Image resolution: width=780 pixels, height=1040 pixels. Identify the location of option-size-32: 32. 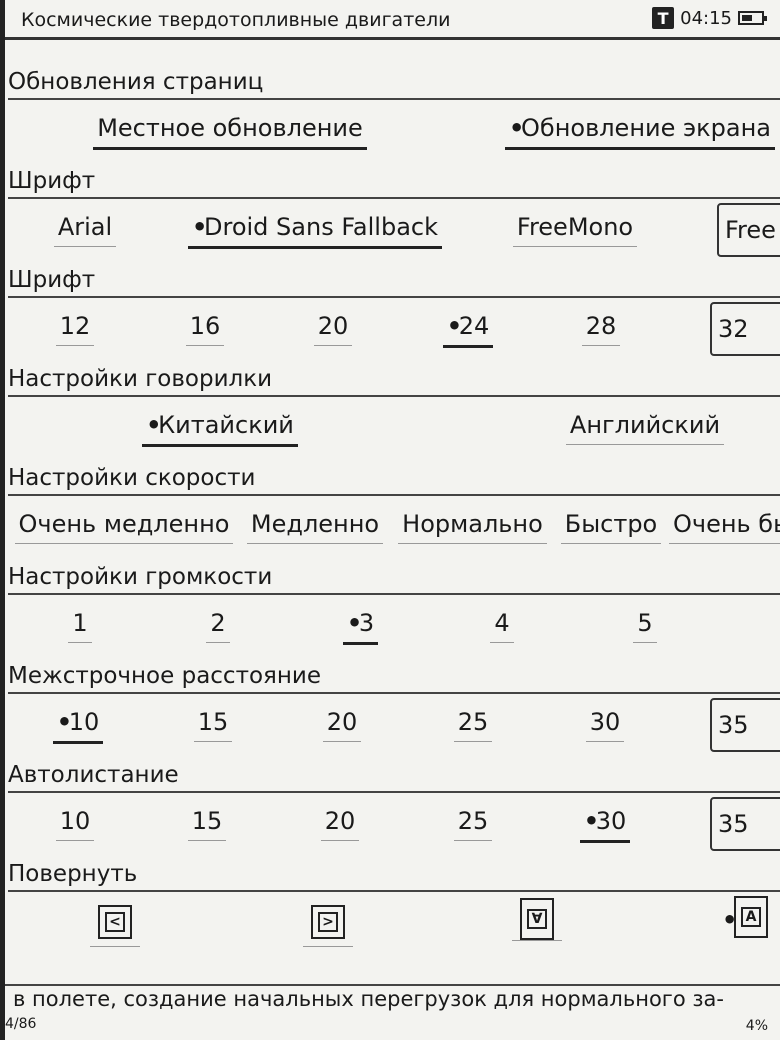
(745, 329).